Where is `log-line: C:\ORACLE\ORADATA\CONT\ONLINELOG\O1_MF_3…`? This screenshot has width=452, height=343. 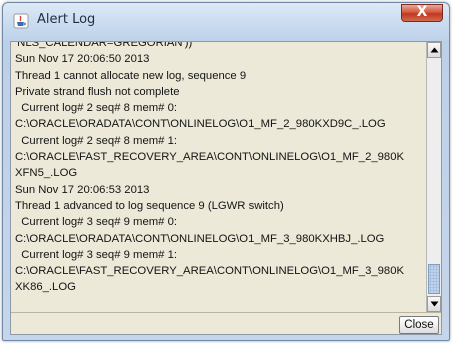 log-line: C:\ORACLE\ORADATA\CONT\ONLINELOG\O1_MF_3… is located at coordinates (200, 238).